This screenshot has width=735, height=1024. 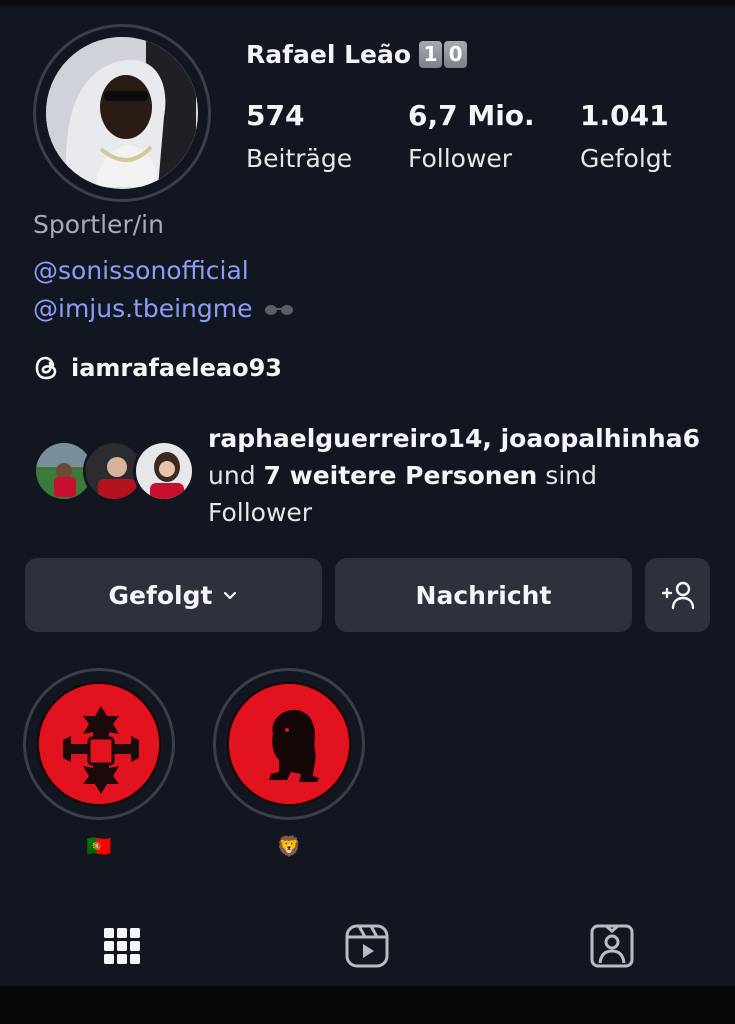 I want to click on bio-link-imjus-text: @imjus.tbeingme, so click(x=143, y=308).